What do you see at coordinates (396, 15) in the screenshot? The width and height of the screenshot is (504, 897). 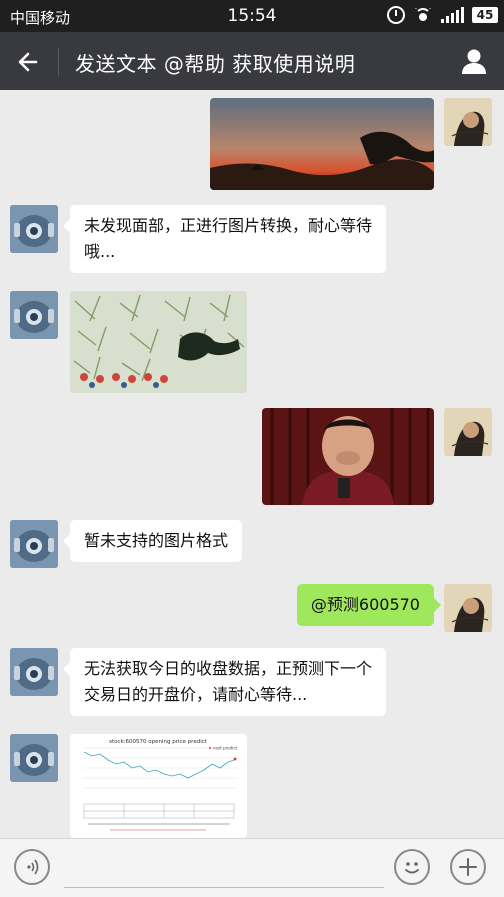 I see `alarm-icon` at bounding box center [396, 15].